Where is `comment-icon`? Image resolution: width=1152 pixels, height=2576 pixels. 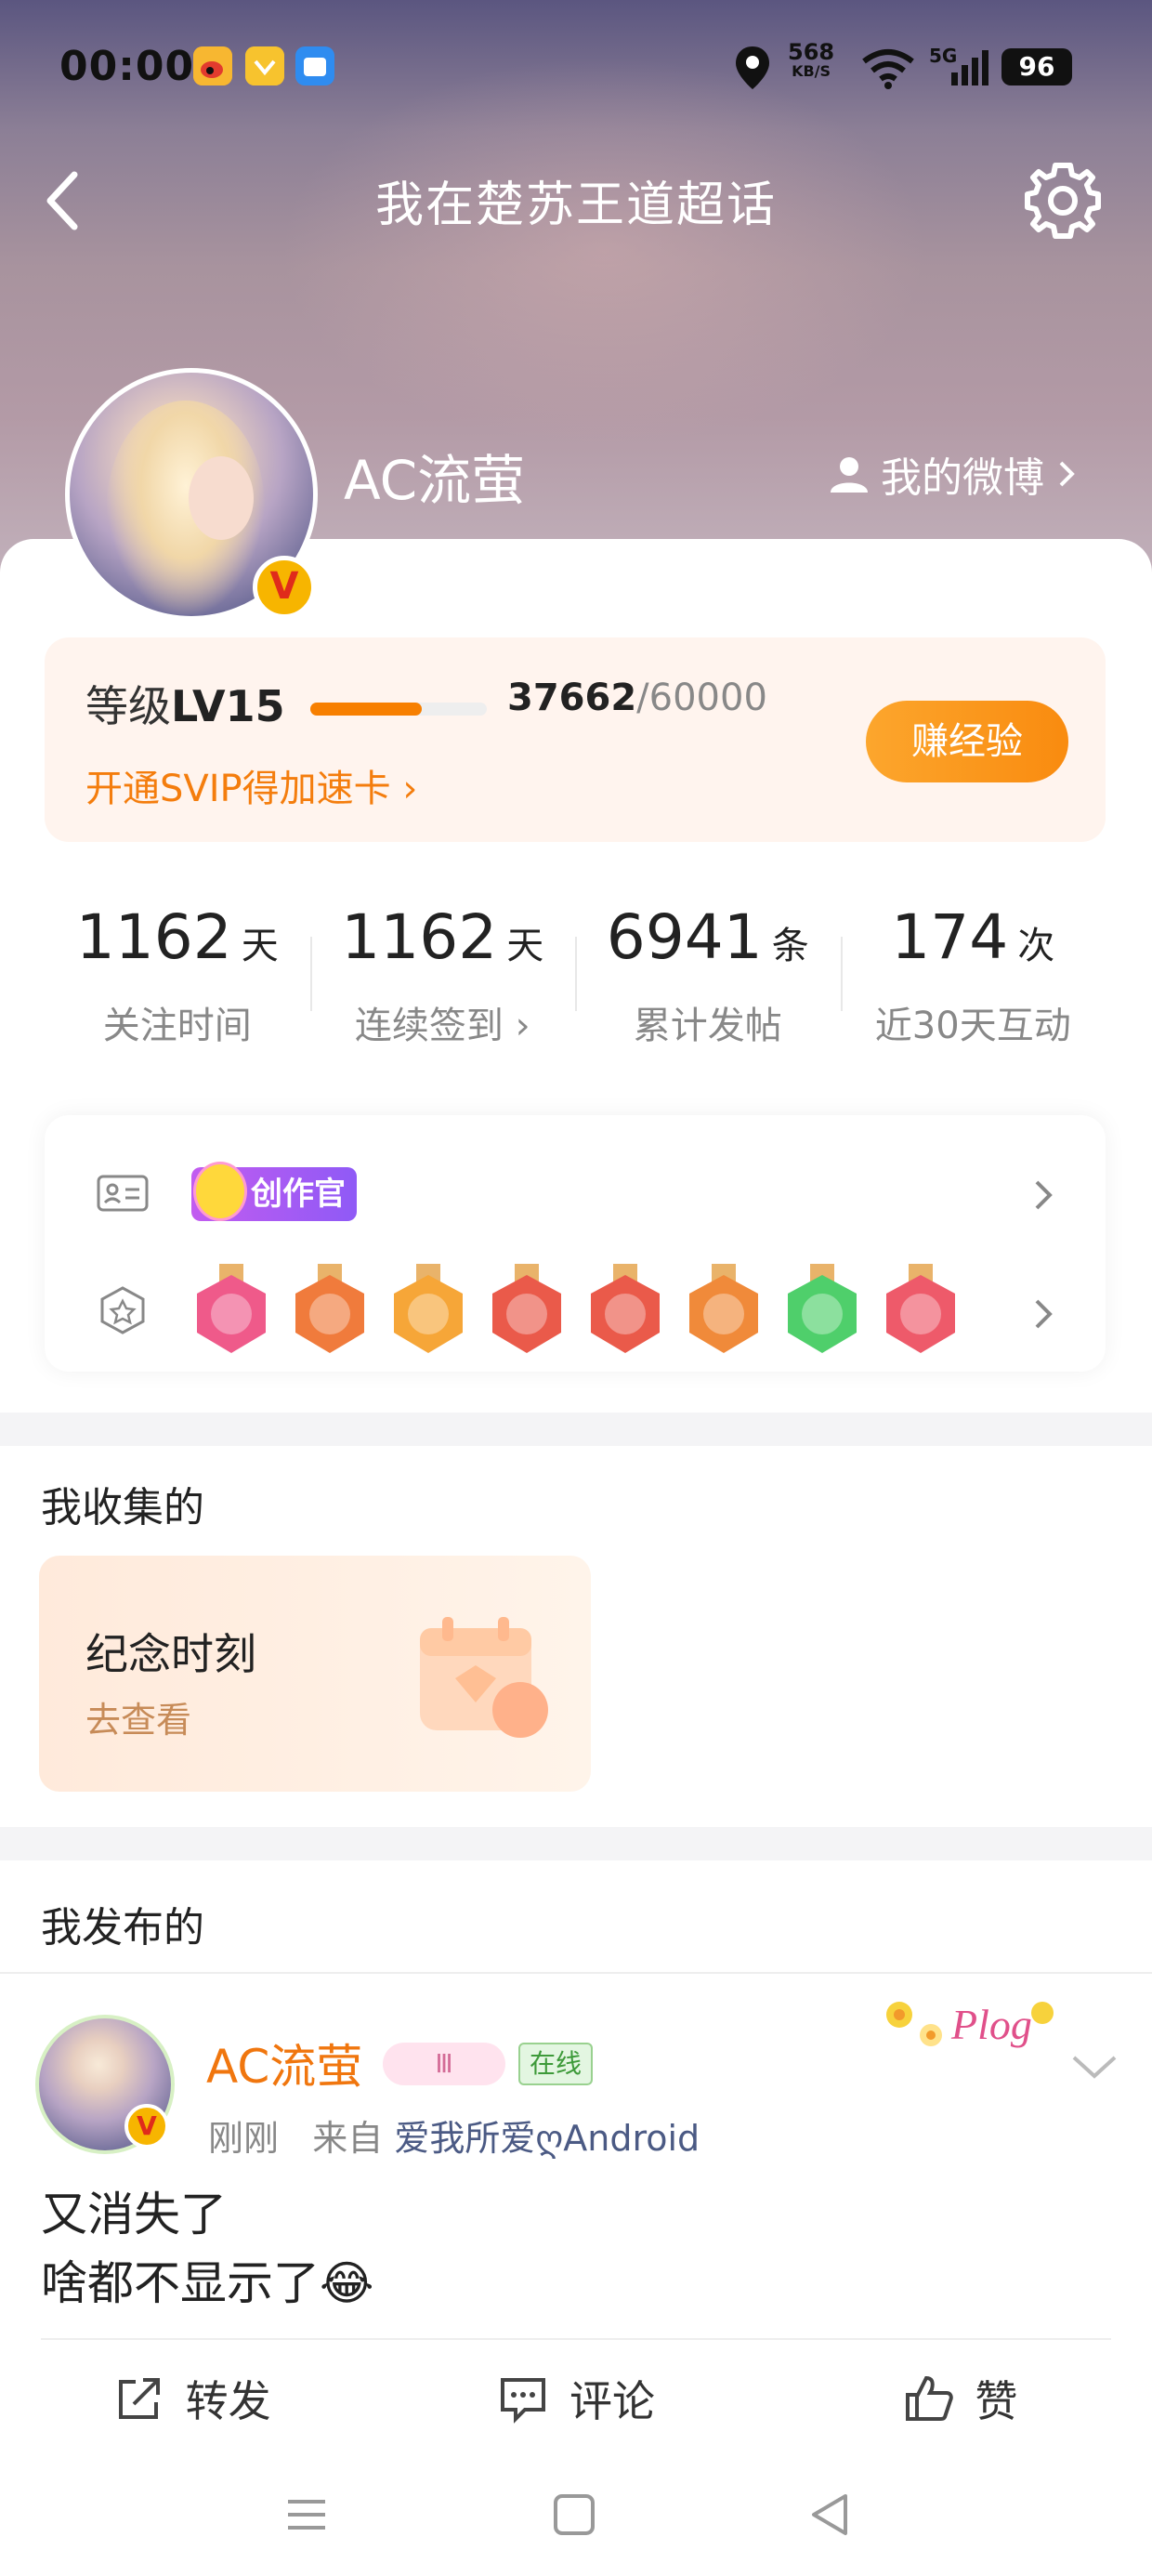
comment-icon is located at coordinates (522, 2401).